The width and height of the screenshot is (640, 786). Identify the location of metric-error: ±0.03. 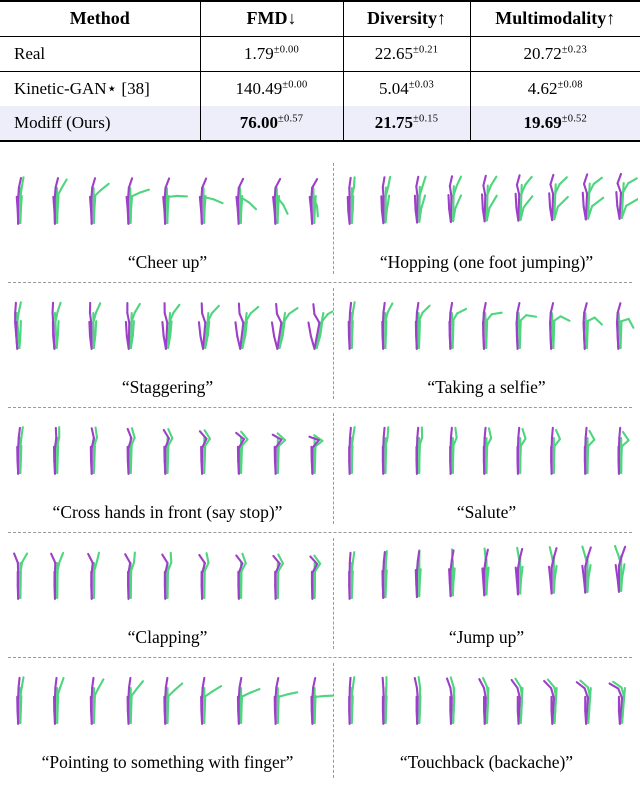
(421, 85).